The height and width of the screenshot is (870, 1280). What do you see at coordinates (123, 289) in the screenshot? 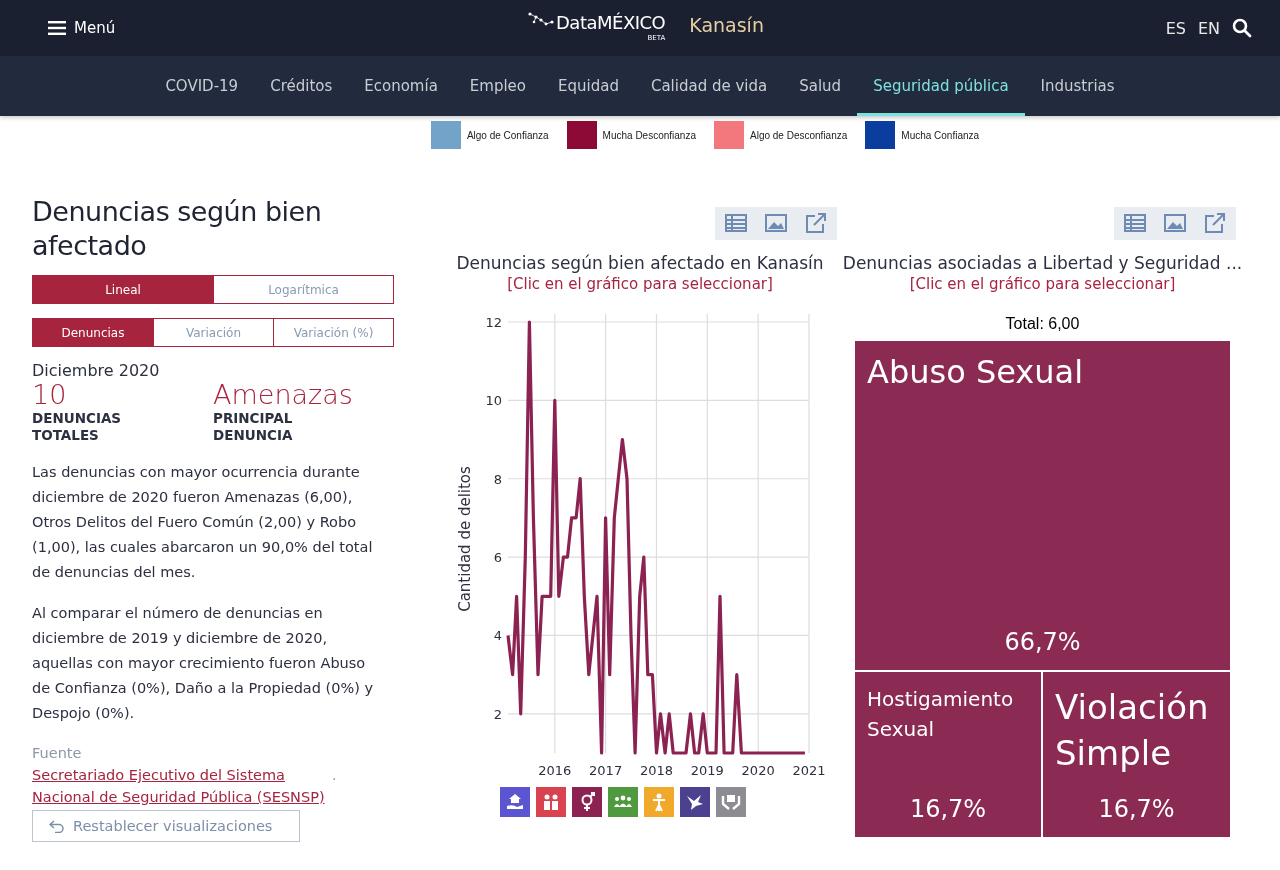
I see `scale-toggle: Lineal` at bounding box center [123, 289].